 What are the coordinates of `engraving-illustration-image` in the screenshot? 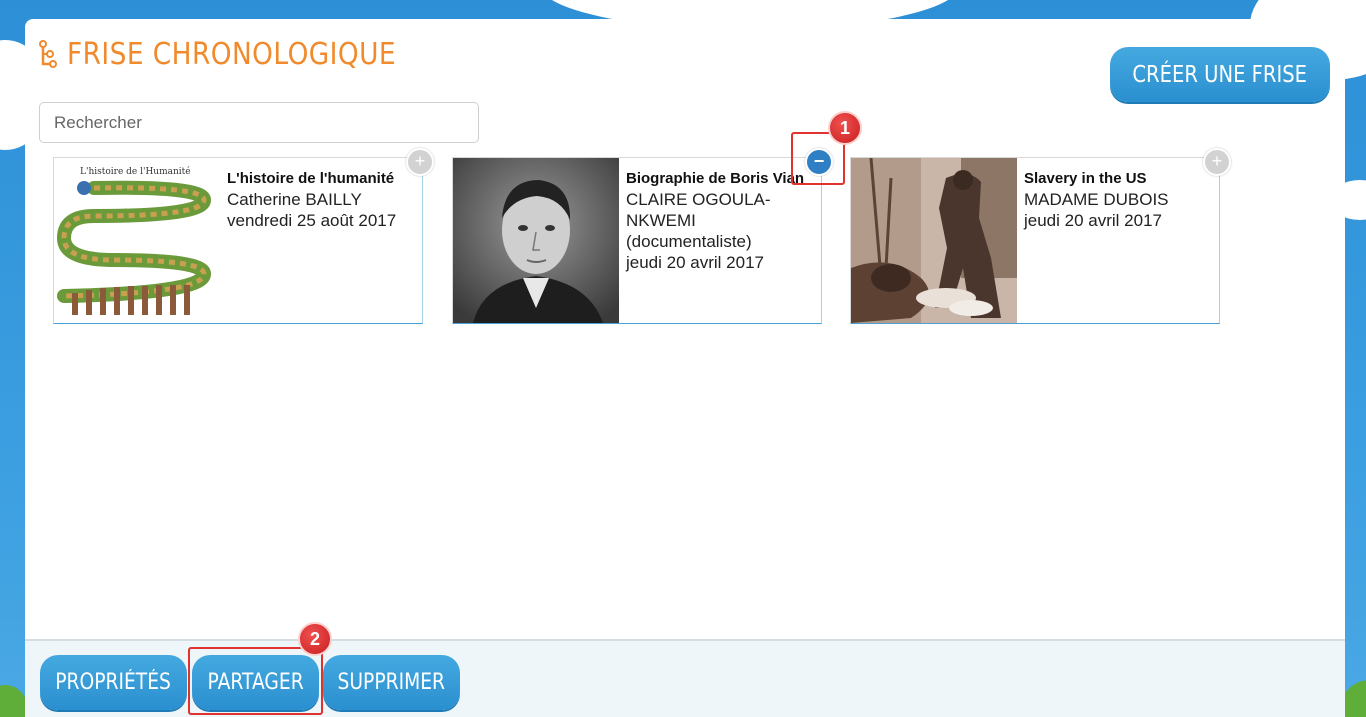 It's located at (934, 240).